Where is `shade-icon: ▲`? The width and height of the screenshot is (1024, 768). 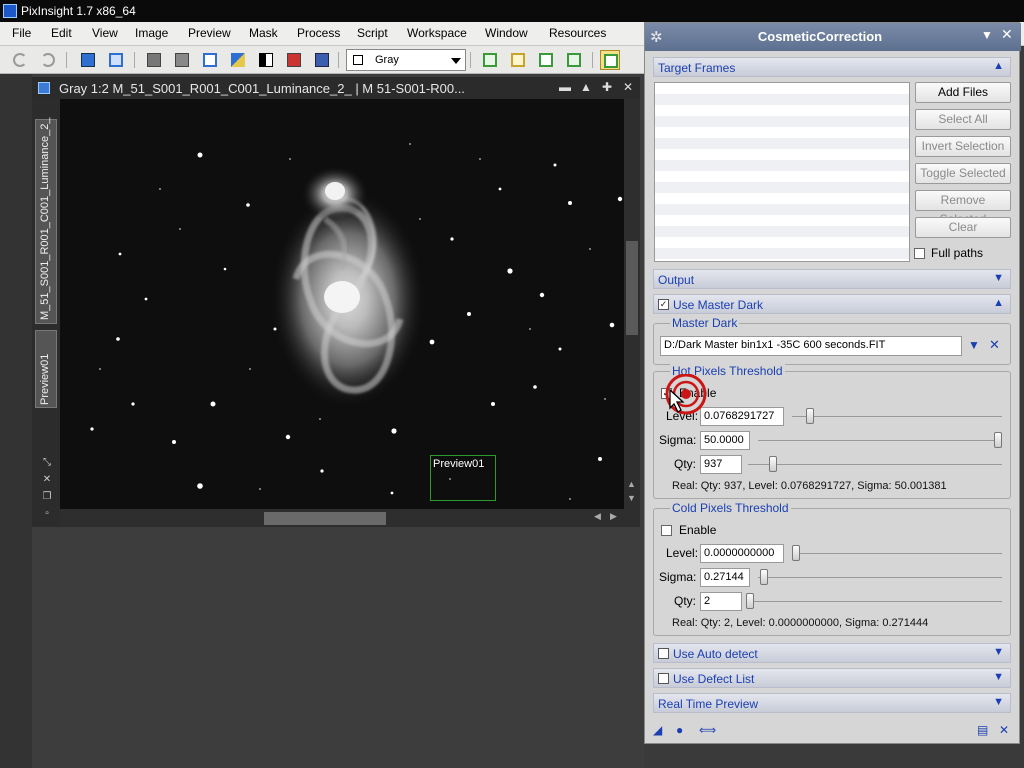 shade-icon: ▲ is located at coordinates (586, 87).